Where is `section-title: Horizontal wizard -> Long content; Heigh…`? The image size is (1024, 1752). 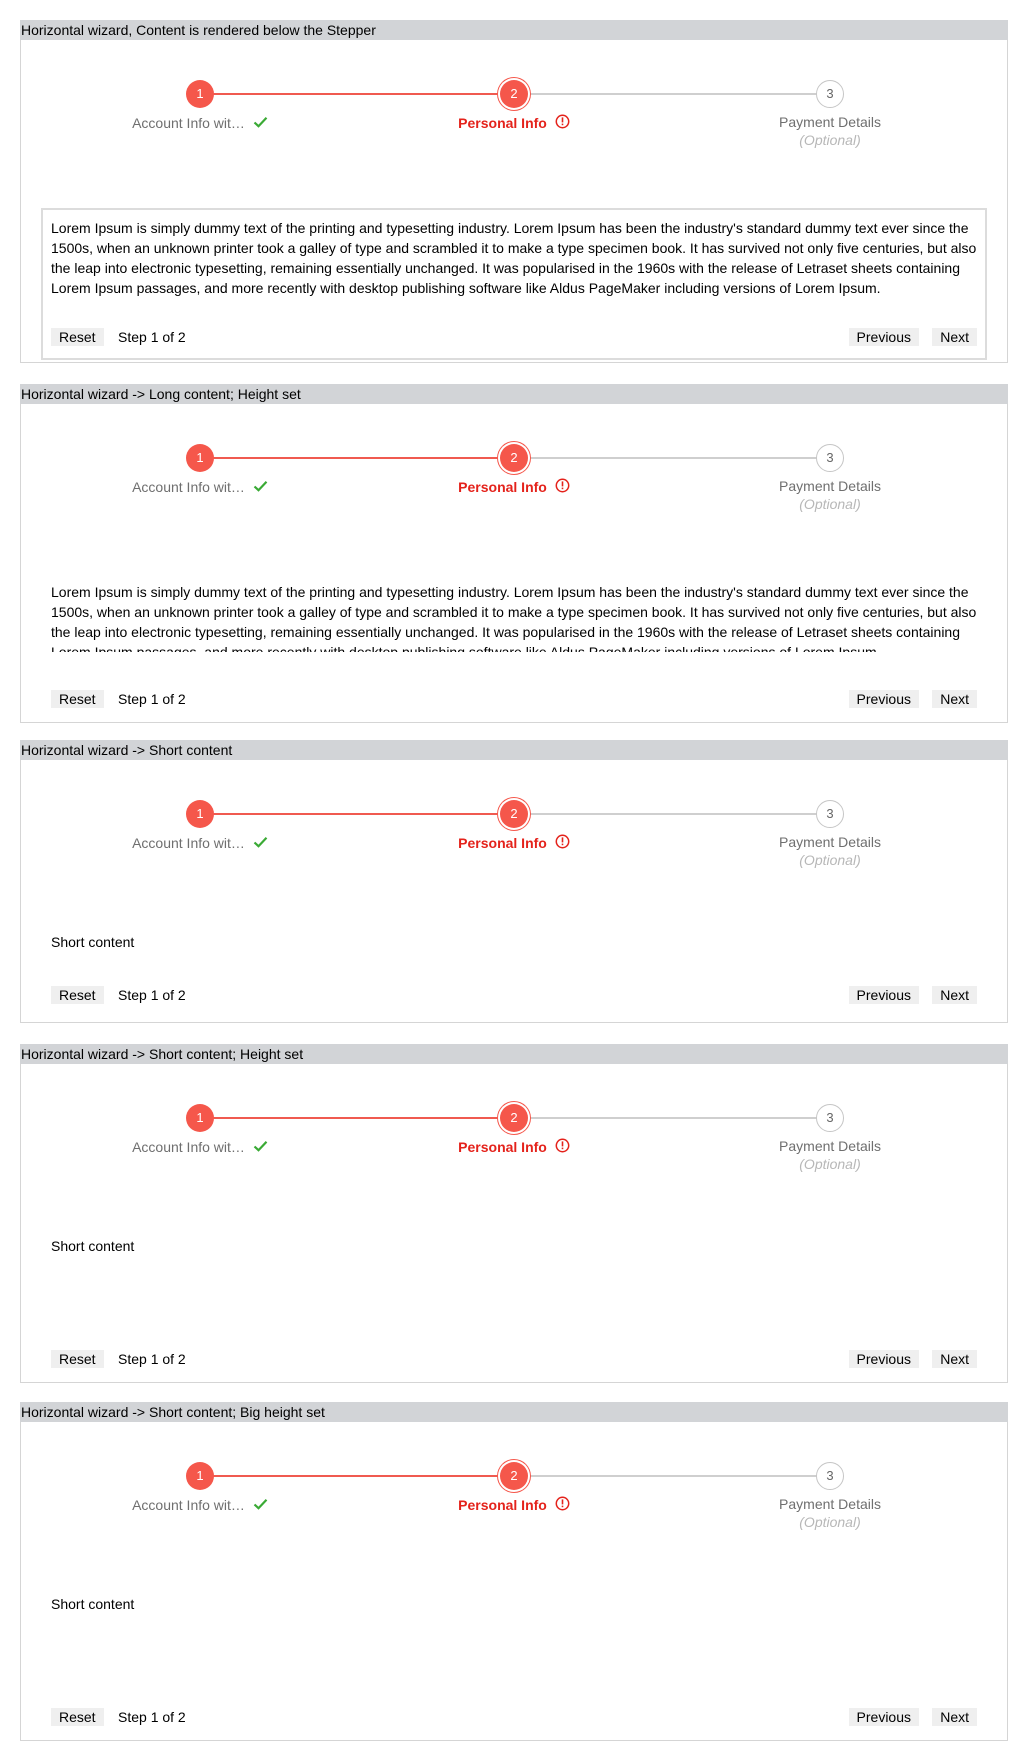
section-title: Horizontal wizard -> Long content; Heigh… is located at coordinates (514, 394).